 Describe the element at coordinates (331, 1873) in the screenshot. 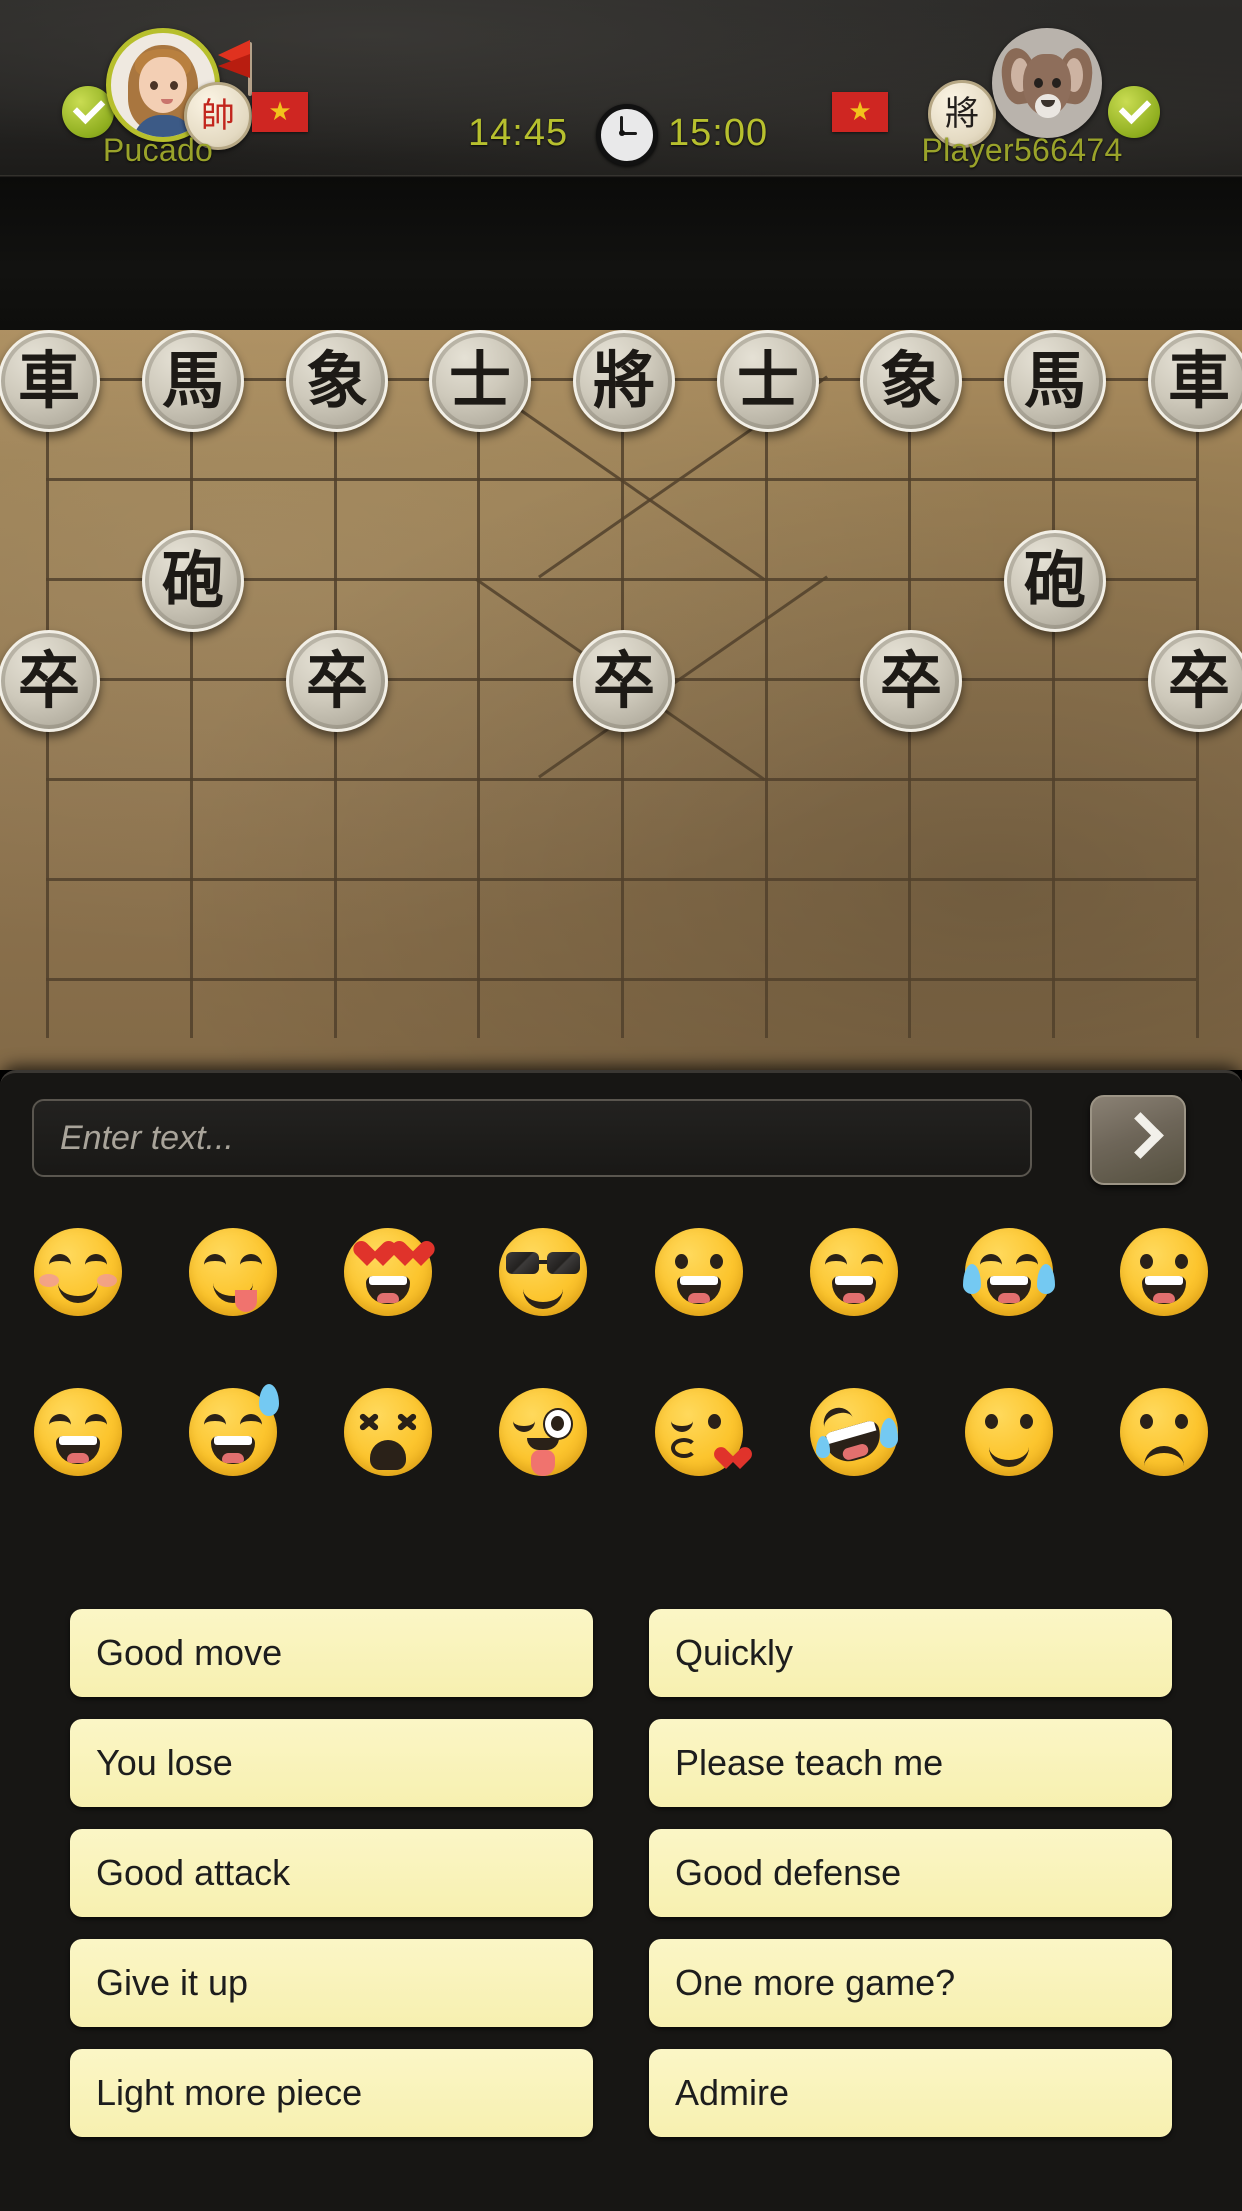

I see `phrase-button: Good attack` at that location.